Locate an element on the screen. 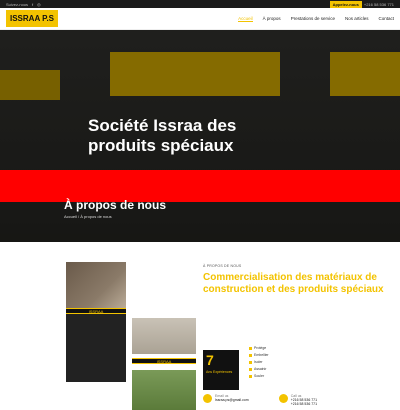 The height and width of the screenshot is (410, 400). email-contact: Email us Issraa.ps@gmail.com is located at coordinates (226, 400).